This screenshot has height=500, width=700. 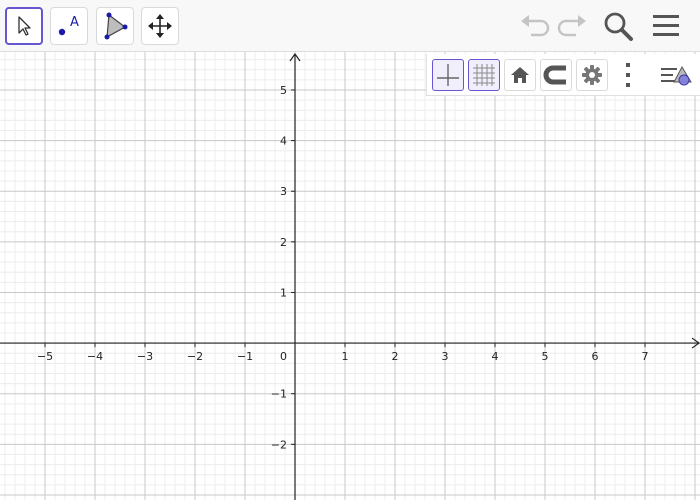 I want to click on more-button, so click(x=628, y=75).